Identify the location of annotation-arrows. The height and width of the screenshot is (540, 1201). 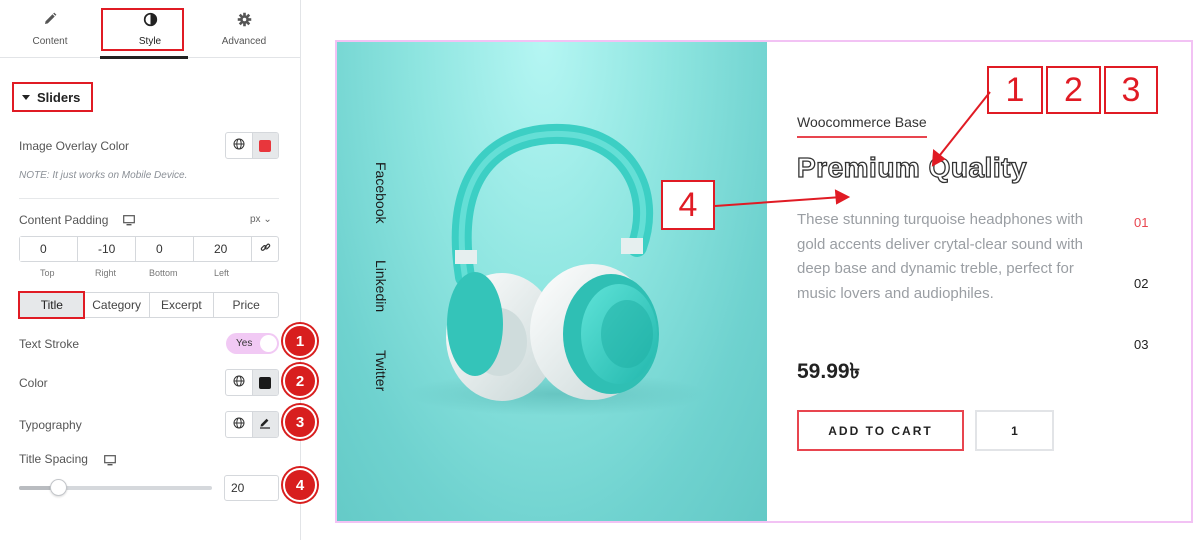
(852, 149).